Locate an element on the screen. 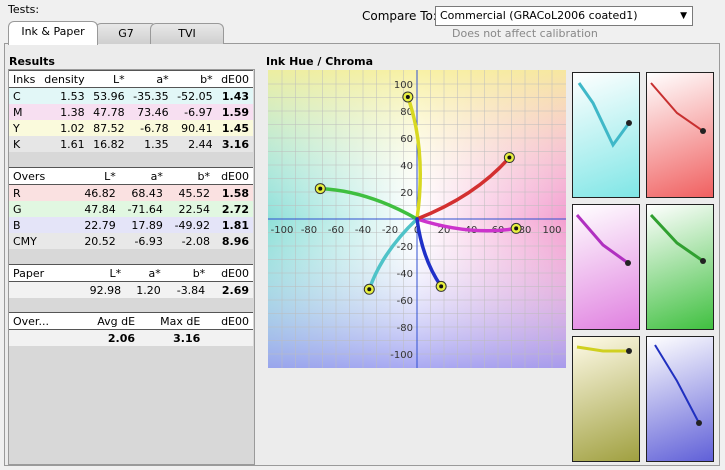  inks-header-row: Inks density L* a* b* dE00 is located at coordinates (131, 79).